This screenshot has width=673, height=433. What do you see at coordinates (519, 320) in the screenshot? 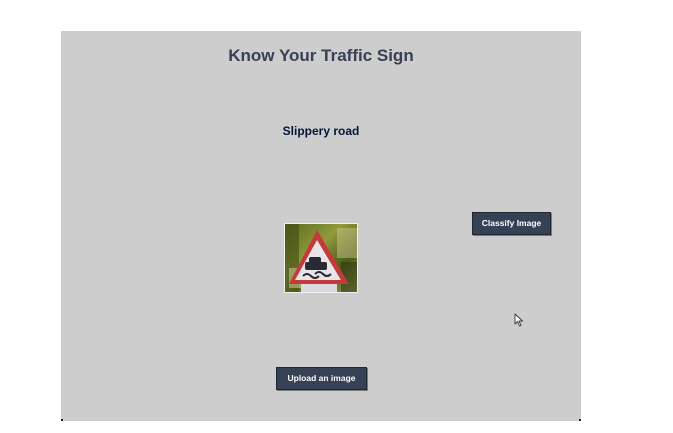
I see `mouse-pointer-icon` at bounding box center [519, 320].